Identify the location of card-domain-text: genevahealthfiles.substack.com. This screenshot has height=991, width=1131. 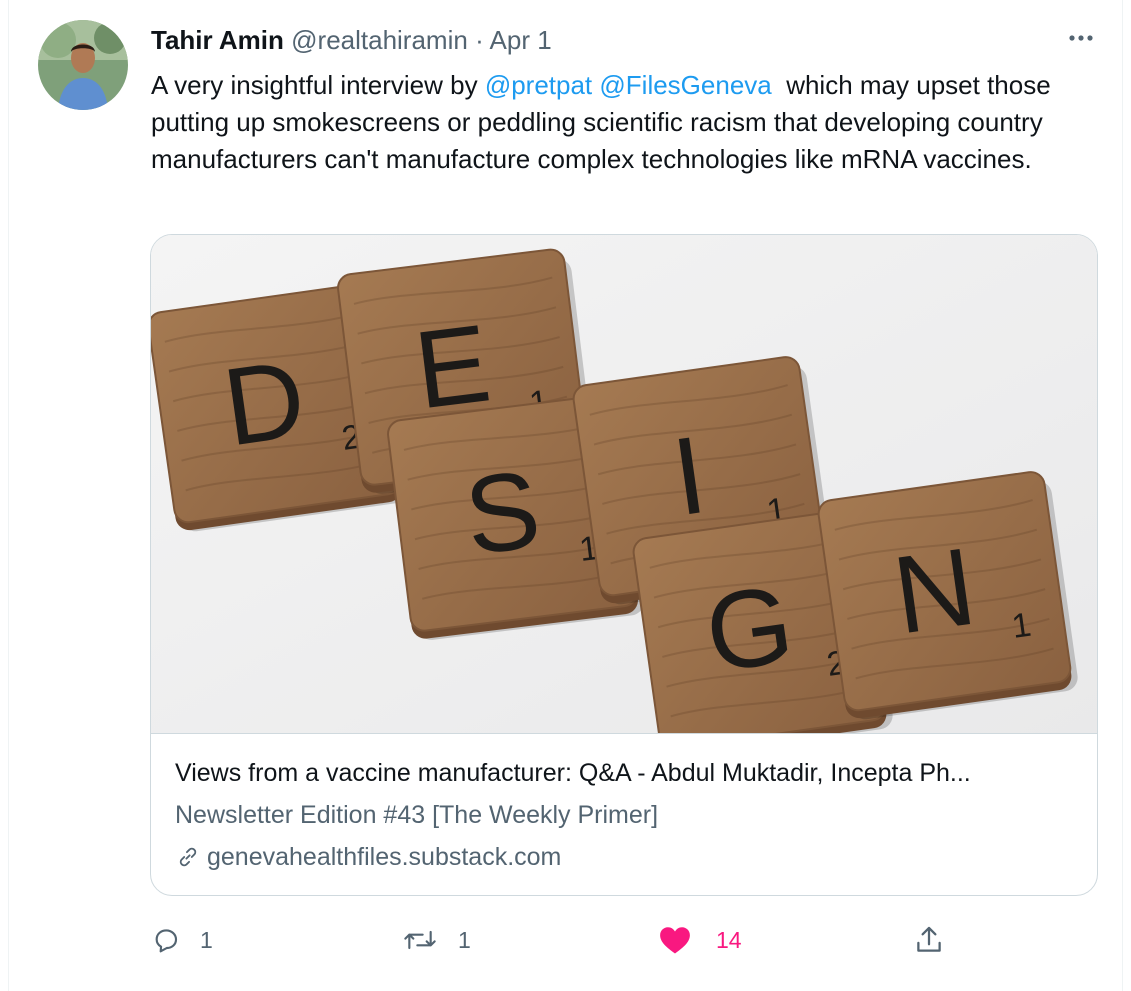
(384, 857).